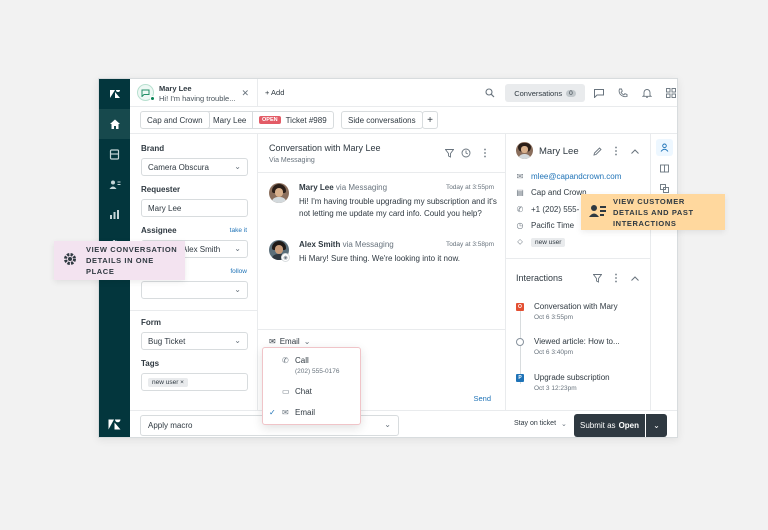  I want to click on avatar, so click(279, 193).